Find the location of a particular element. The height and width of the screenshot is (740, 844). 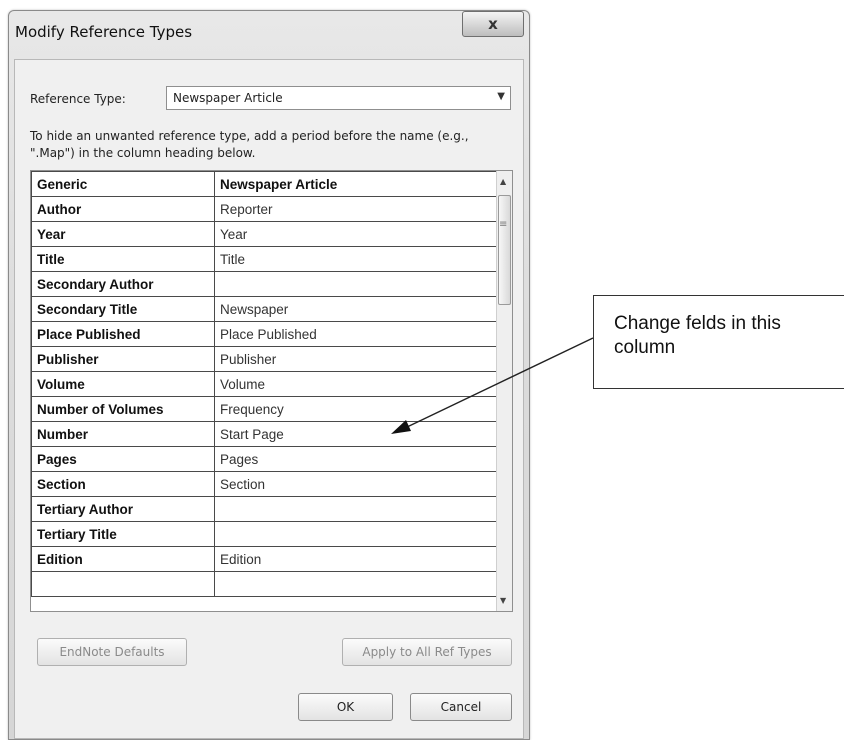

table-row: Secondary Author is located at coordinates (264, 284).